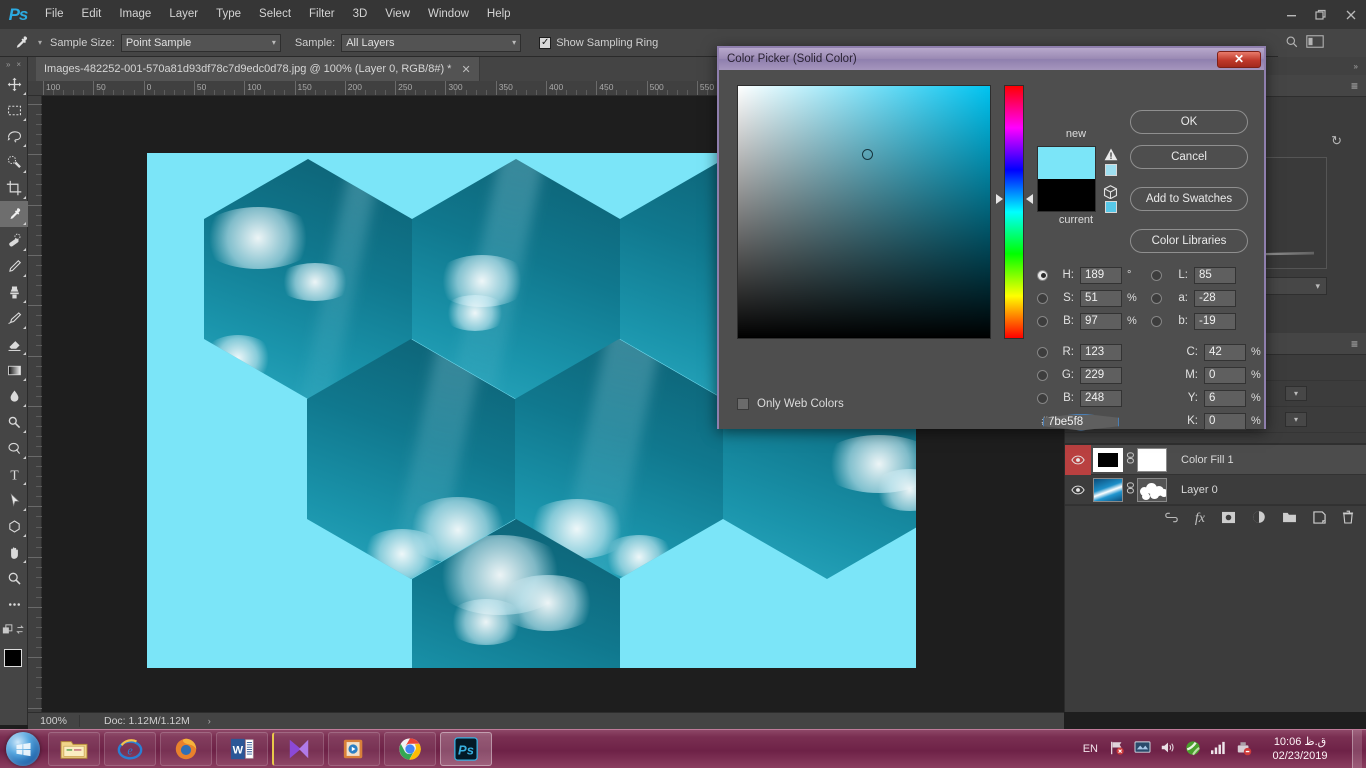 This screenshot has height=768, width=1366. I want to click on menu-image: Image, so click(135, 14).